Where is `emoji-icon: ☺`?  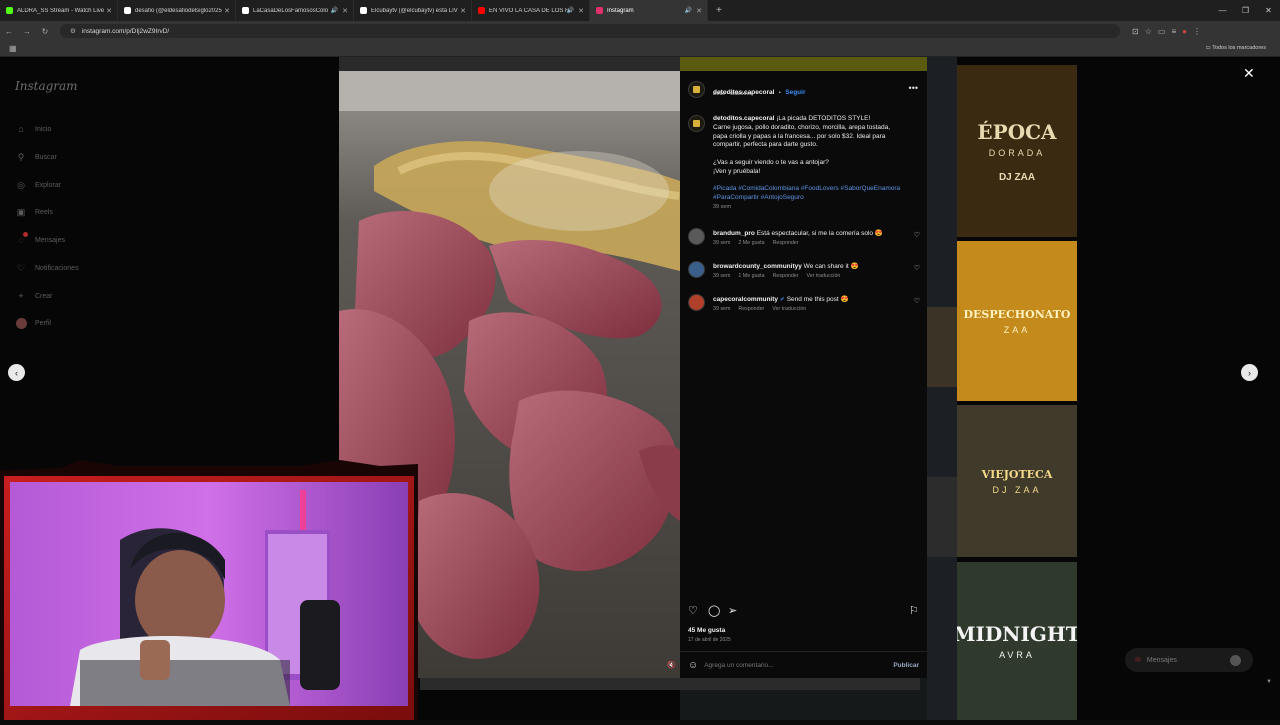
emoji-icon: ☺ is located at coordinates (693, 665).